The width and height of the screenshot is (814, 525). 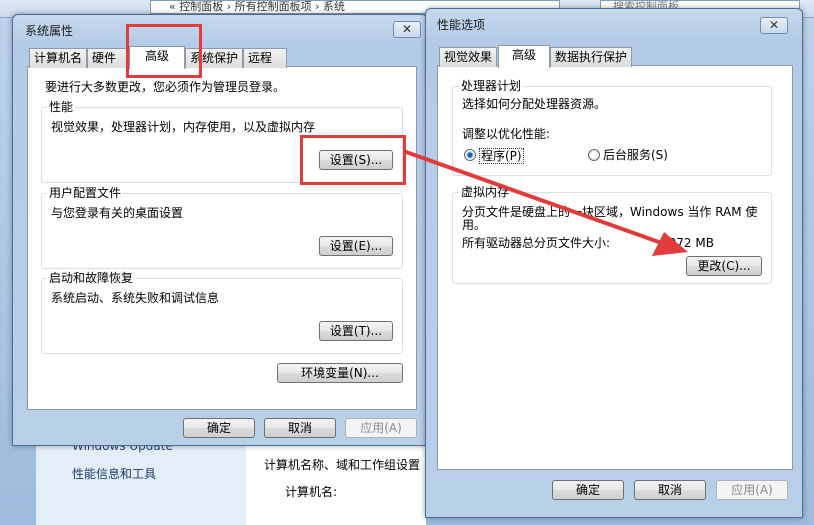 What do you see at coordinates (506, 134) in the screenshot?
I see `adjust-for-label: 调整以优化性能:` at bounding box center [506, 134].